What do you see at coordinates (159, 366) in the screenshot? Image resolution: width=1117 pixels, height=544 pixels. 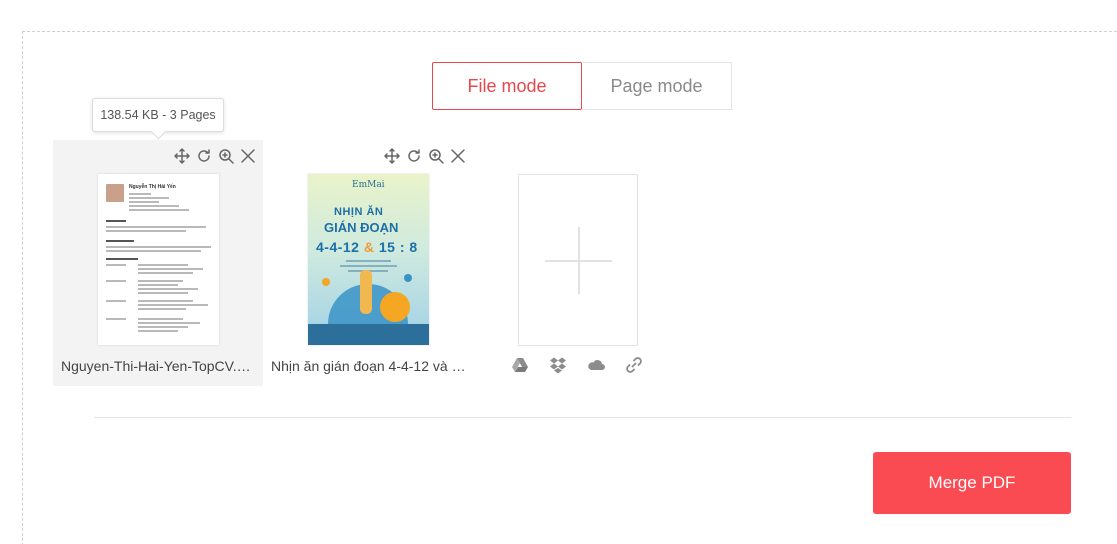 I see `file-name: Nguyen-Thi-Hai-Yen-TopCV.vn.pdf` at bounding box center [159, 366].